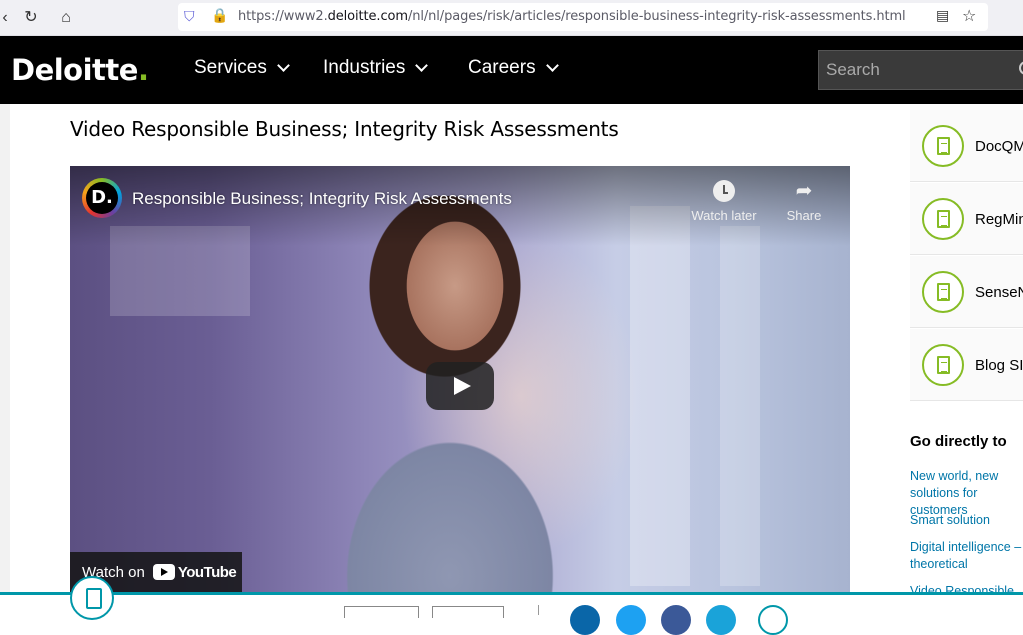  What do you see at coordinates (804, 215) in the screenshot?
I see `share-label: Share` at bounding box center [804, 215].